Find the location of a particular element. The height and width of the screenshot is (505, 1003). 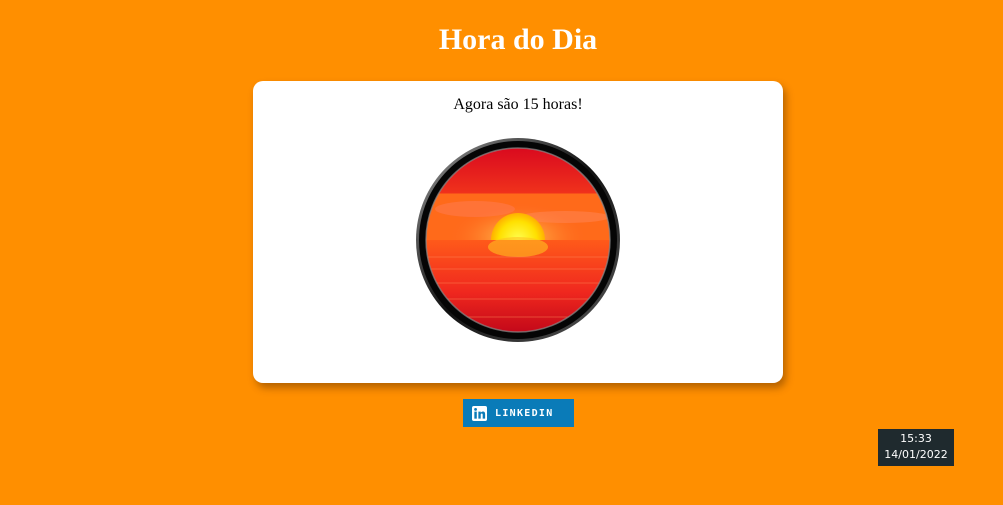

taskbar-clock: 15:33 14/01/2022 is located at coordinates (916, 447).